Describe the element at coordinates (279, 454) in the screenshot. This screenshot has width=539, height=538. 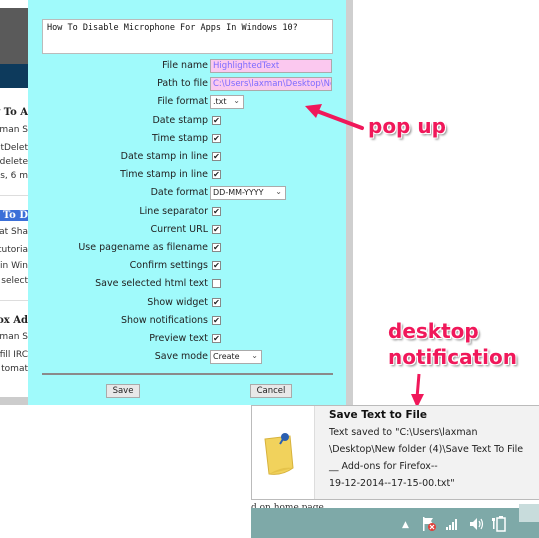
I see `sticky-note-icon` at that location.